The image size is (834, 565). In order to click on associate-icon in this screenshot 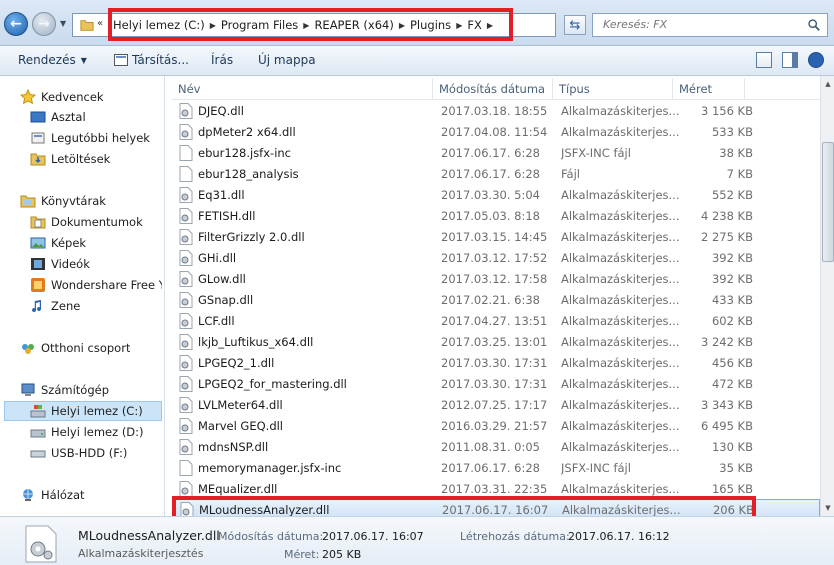, I will do `click(121, 60)`.